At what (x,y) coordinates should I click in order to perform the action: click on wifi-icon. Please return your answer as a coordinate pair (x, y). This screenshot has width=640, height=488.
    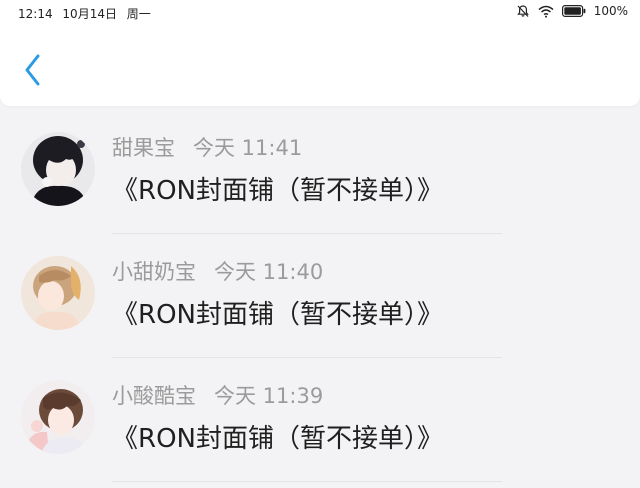
    Looking at the image, I should click on (546, 11).